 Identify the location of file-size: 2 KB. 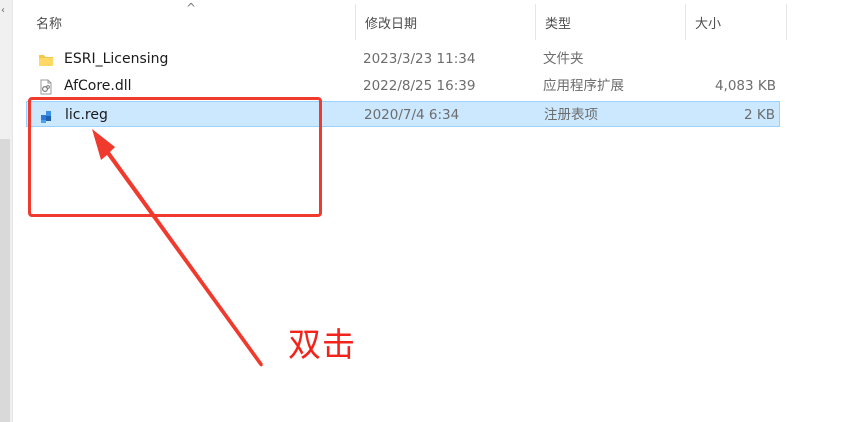
(759, 115).